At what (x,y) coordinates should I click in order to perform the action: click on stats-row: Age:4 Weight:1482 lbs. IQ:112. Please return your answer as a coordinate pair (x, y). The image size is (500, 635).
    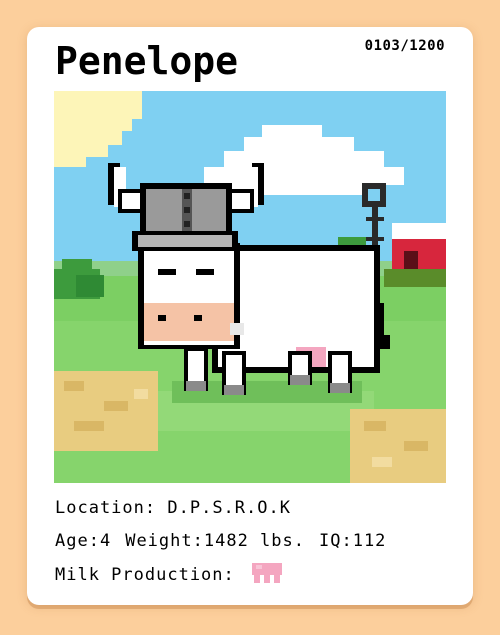
    Looking at the image, I should click on (220, 541).